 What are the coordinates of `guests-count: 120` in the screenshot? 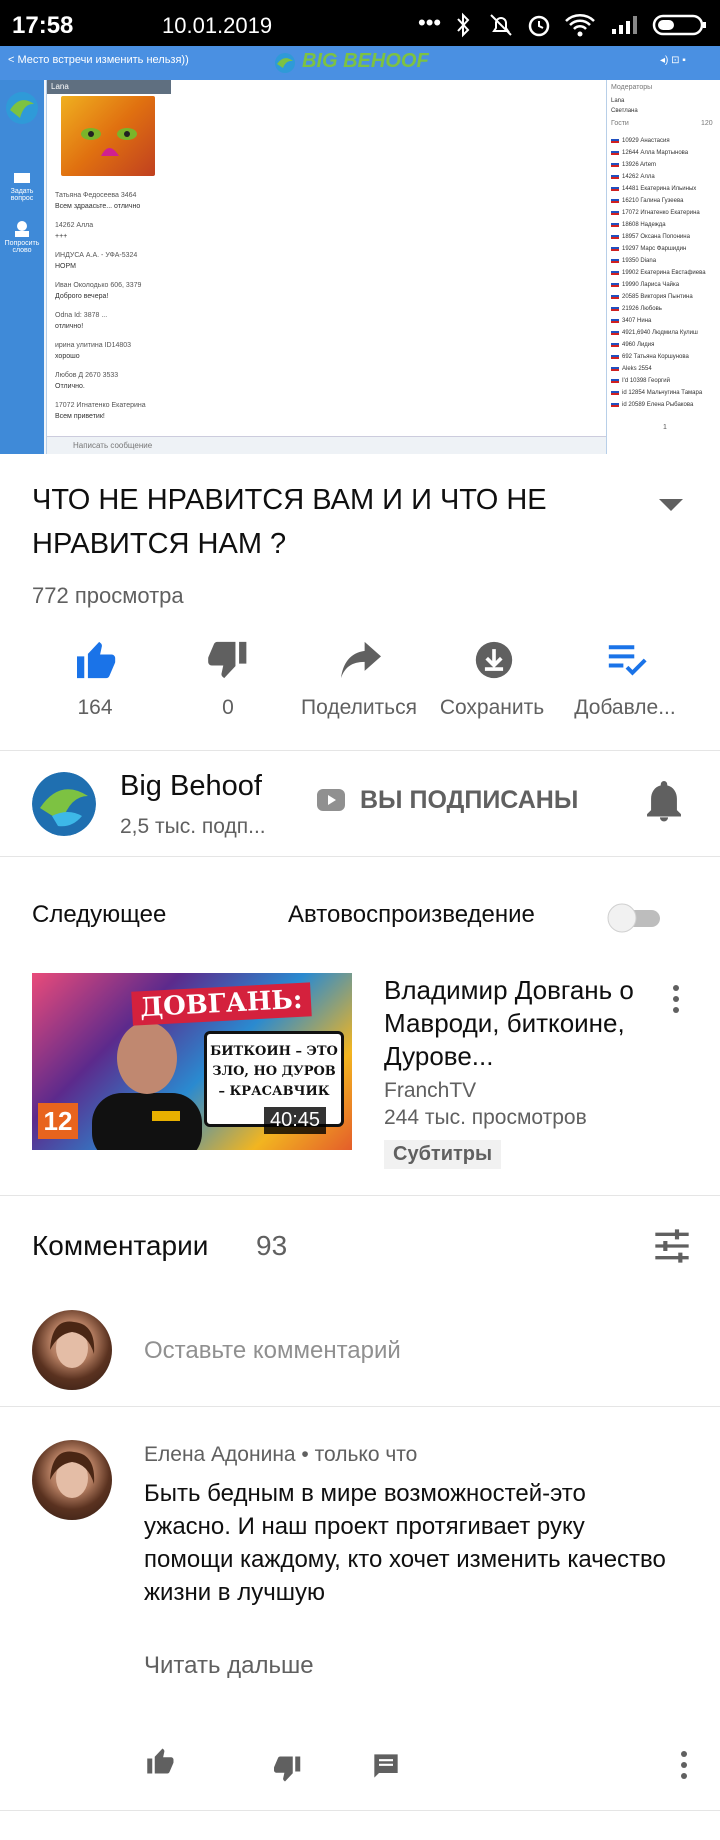 It's located at (707, 123).